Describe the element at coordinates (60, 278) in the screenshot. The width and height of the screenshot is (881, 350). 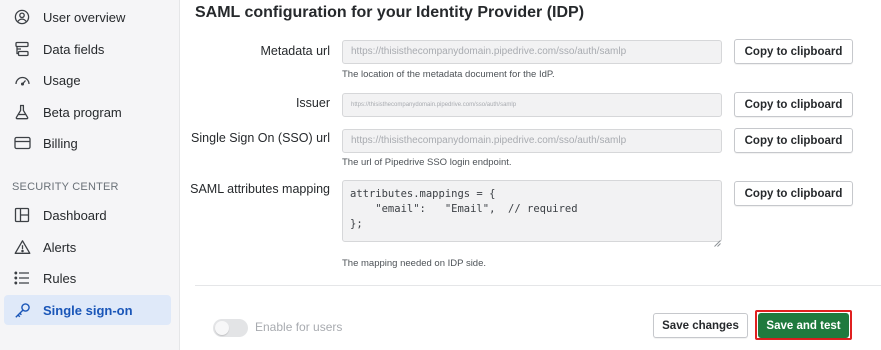
I see `sidebar-item-label: Rules` at that location.